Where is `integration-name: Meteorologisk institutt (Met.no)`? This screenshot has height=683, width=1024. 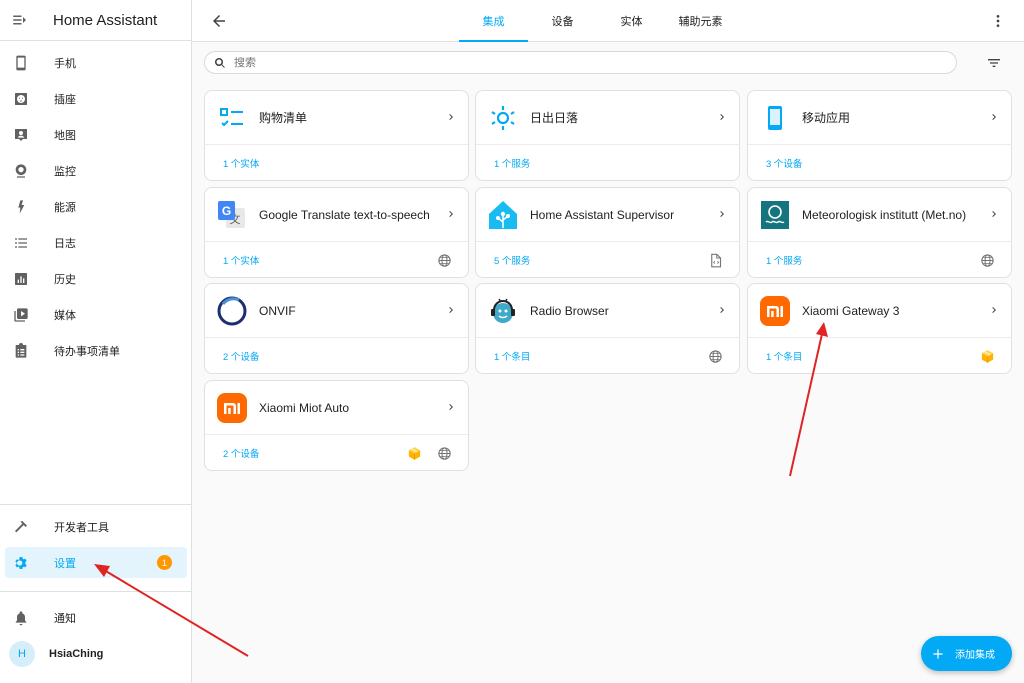
integration-name: Meteorologisk institutt (Met.no) is located at coordinates (884, 214).